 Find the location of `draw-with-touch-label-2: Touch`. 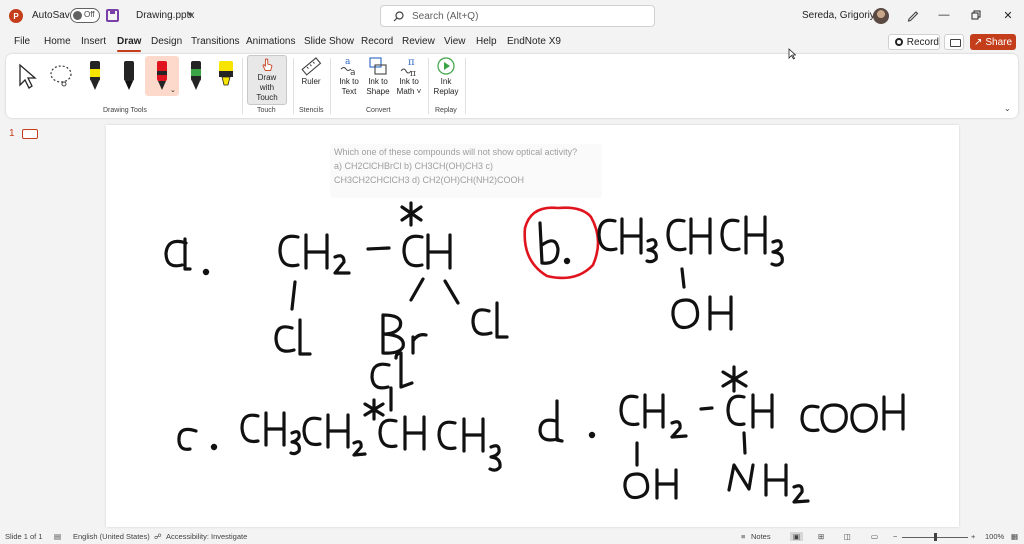

draw-with-touch-label-2: Touch is located at coordinates (267, 97).